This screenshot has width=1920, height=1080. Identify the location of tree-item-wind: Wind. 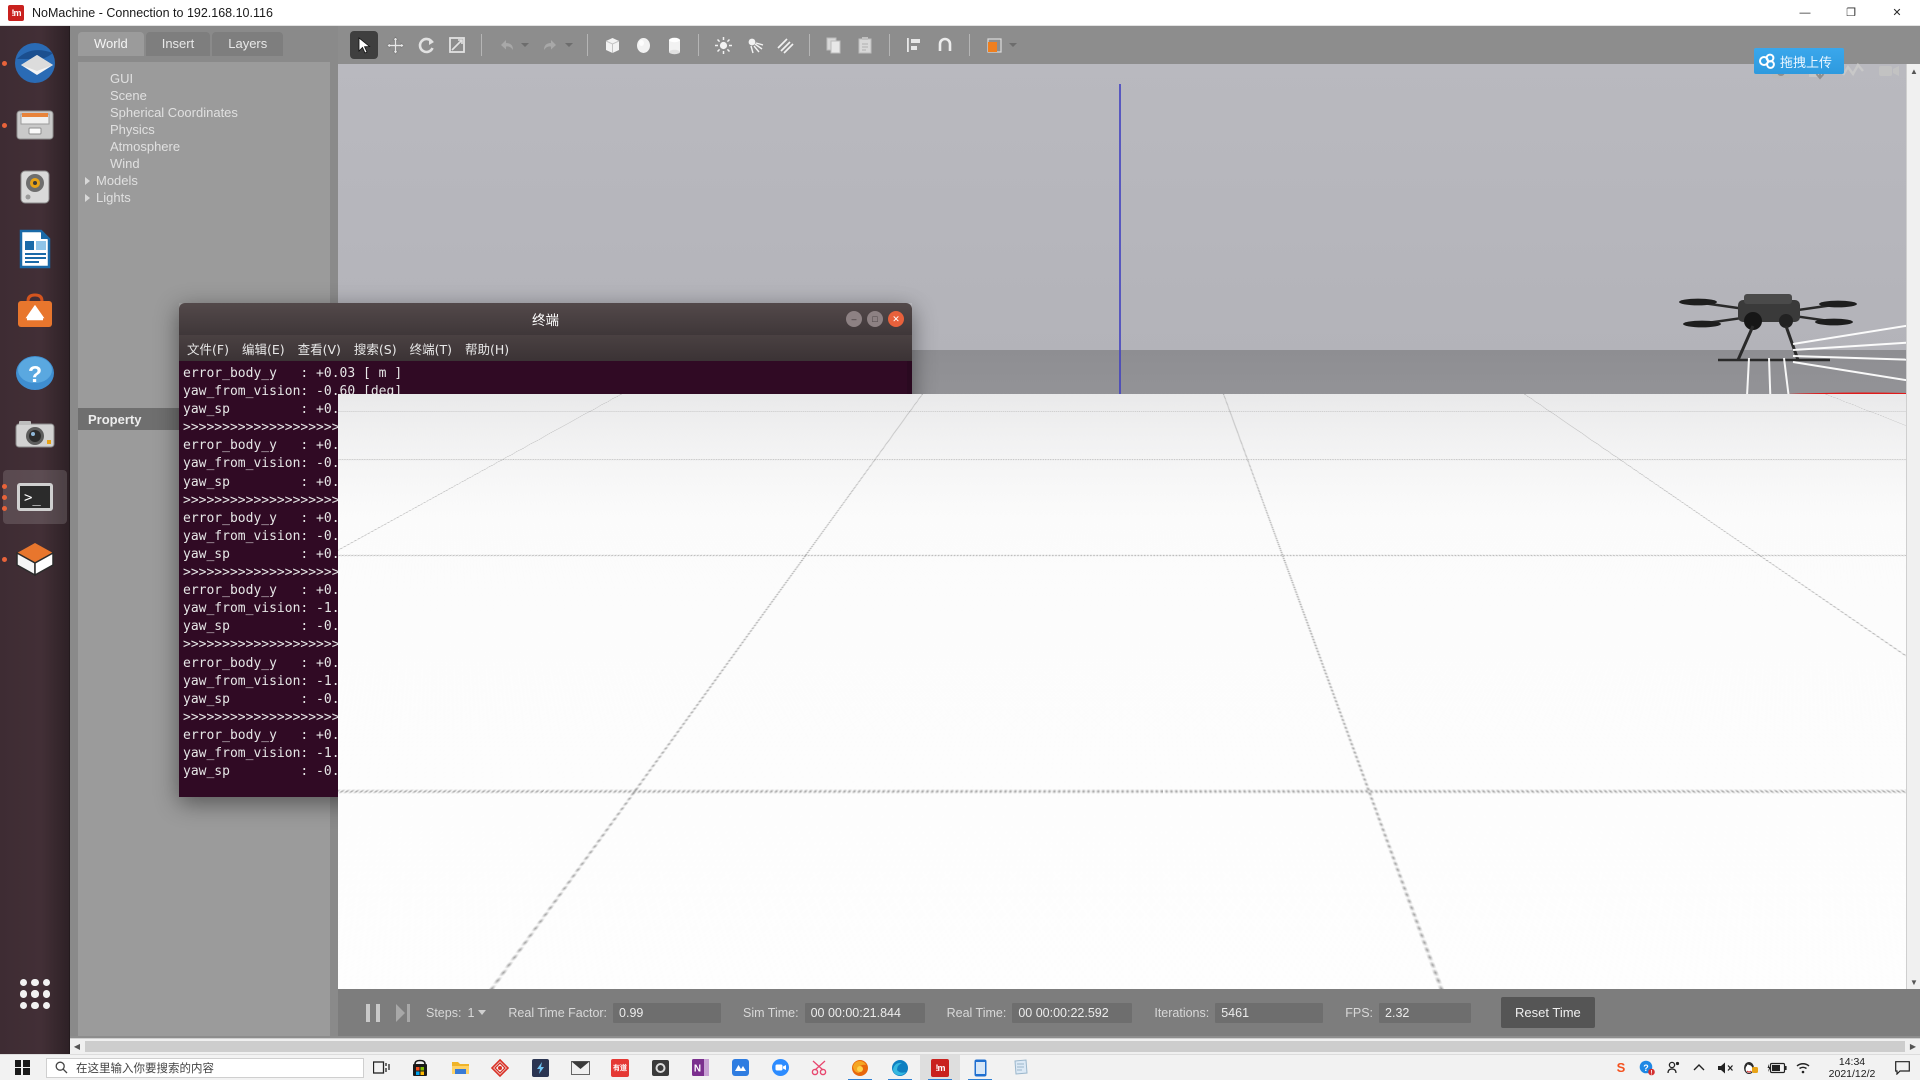
(204, 163).